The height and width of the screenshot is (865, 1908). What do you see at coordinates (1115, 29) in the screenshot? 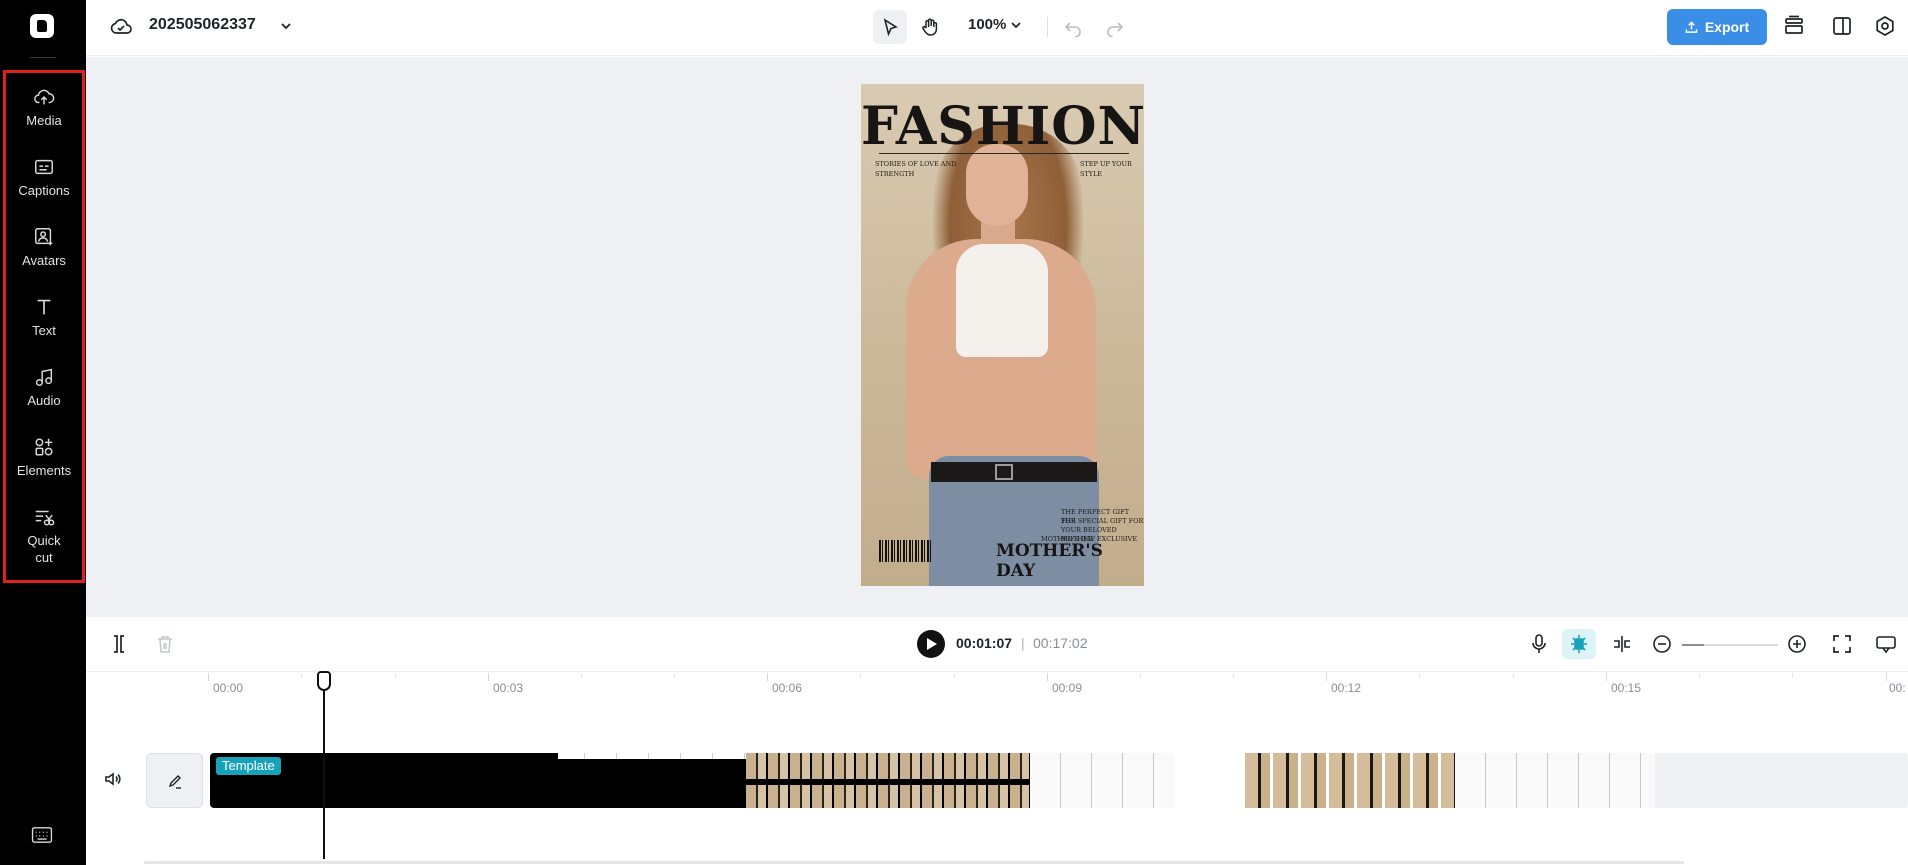
I see `redo-icon` at bounding box center [1115, 29].